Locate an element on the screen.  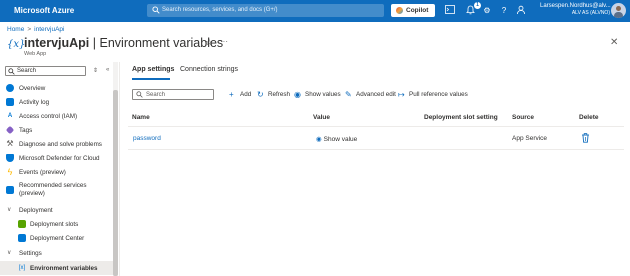
help-icon: ? is located at coordinates (504, 11).